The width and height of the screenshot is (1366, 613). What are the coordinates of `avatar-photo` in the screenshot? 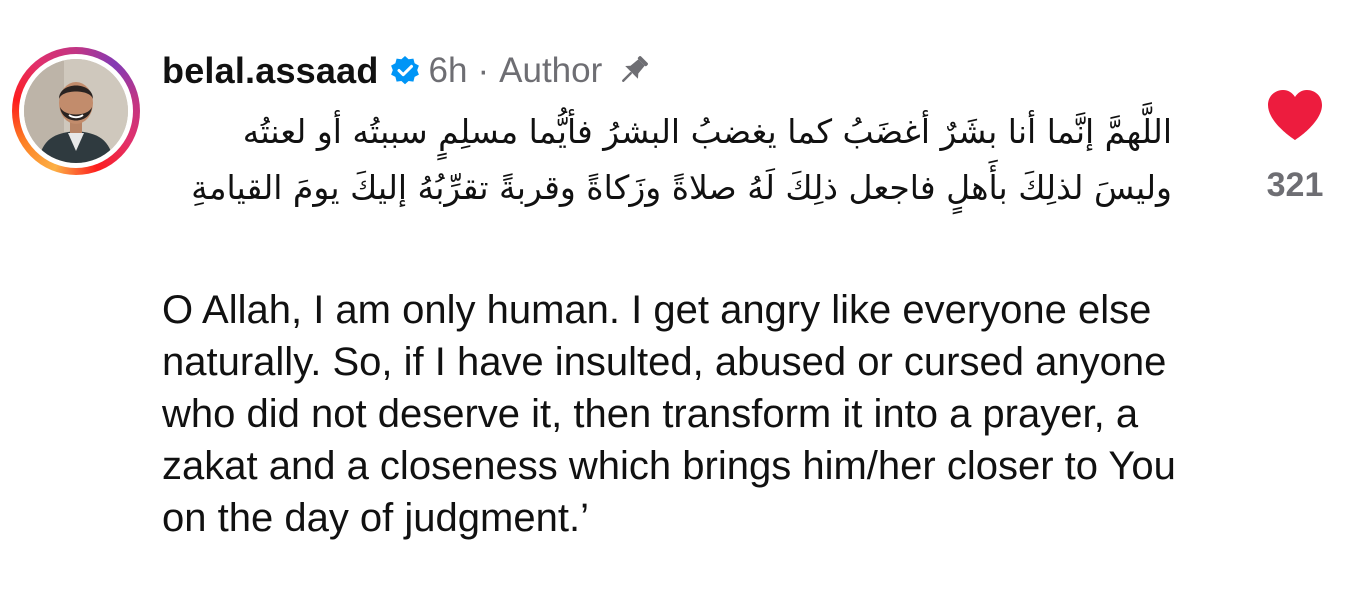 It's located at (76, 111).